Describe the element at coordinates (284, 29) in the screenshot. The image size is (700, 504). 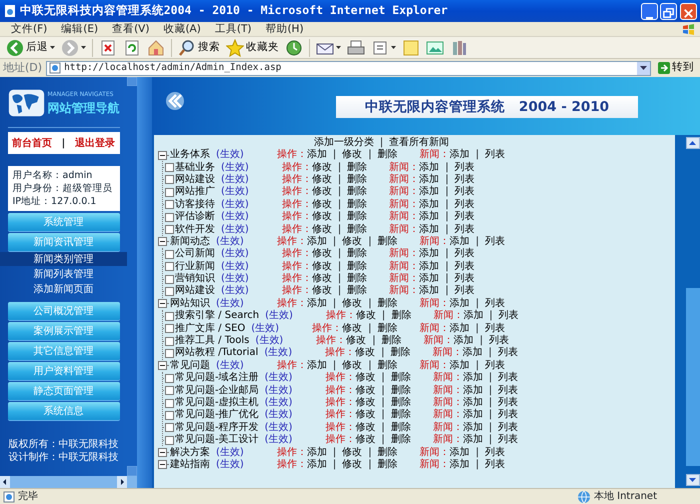
I see `menu-item: 帮助(H)` at that location.